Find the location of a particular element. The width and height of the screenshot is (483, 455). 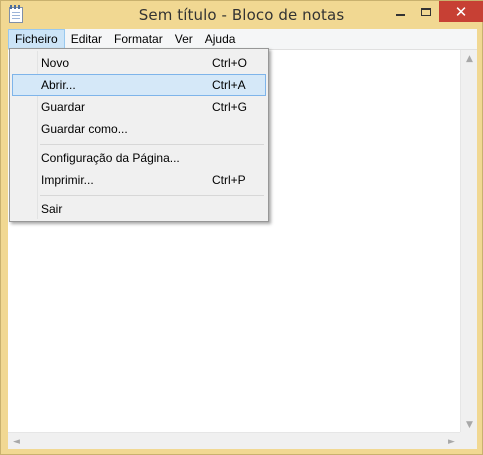

menu-ajuda: Ajuda is located at coordinates (220, 39).